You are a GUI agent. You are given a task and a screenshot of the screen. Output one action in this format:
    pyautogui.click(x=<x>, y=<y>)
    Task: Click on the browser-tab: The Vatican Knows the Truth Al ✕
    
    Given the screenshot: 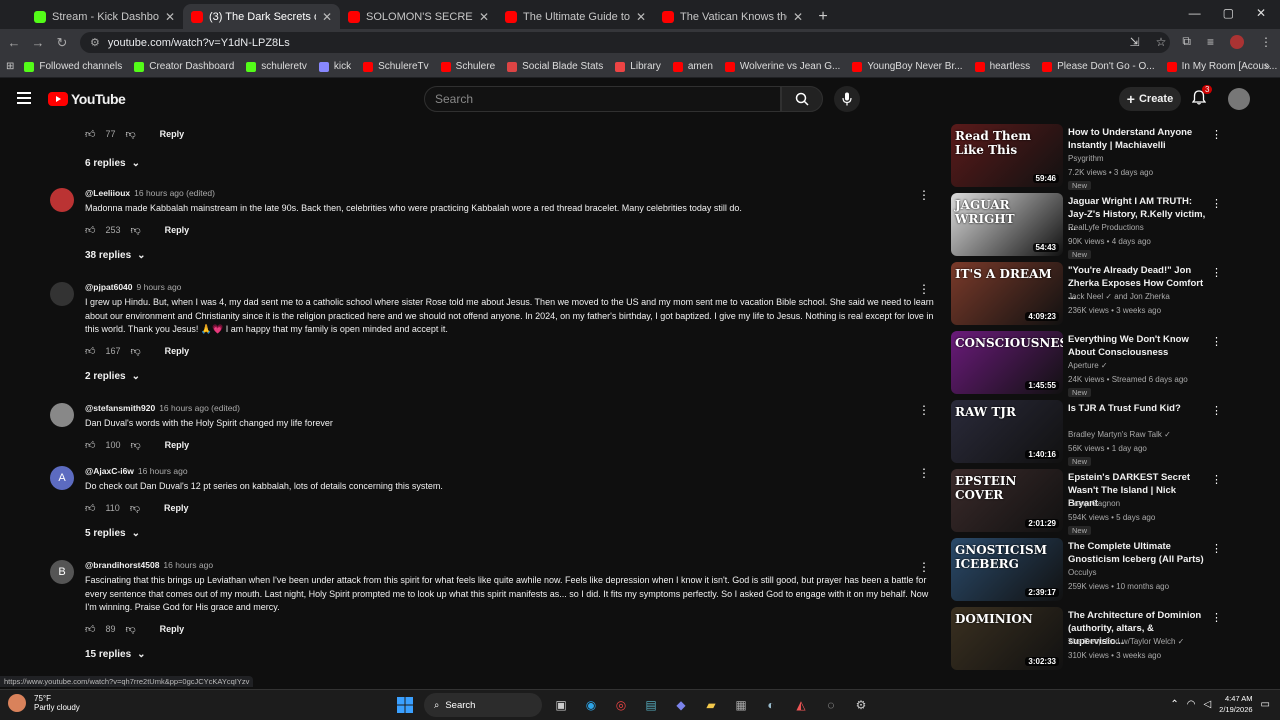 What is the action you would take?
    pyautogui.click(x=732, y=16)
    